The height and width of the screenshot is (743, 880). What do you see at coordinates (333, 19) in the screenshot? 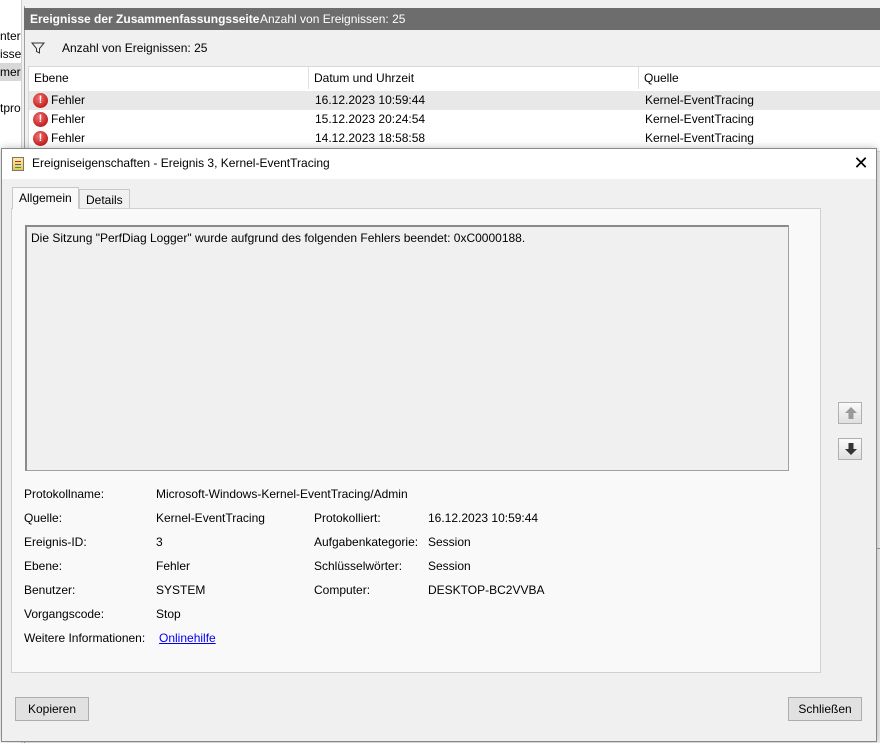
I see `summary-events-count: Anzahl von Ereignissen: 25` at bounding box center [333, 19].